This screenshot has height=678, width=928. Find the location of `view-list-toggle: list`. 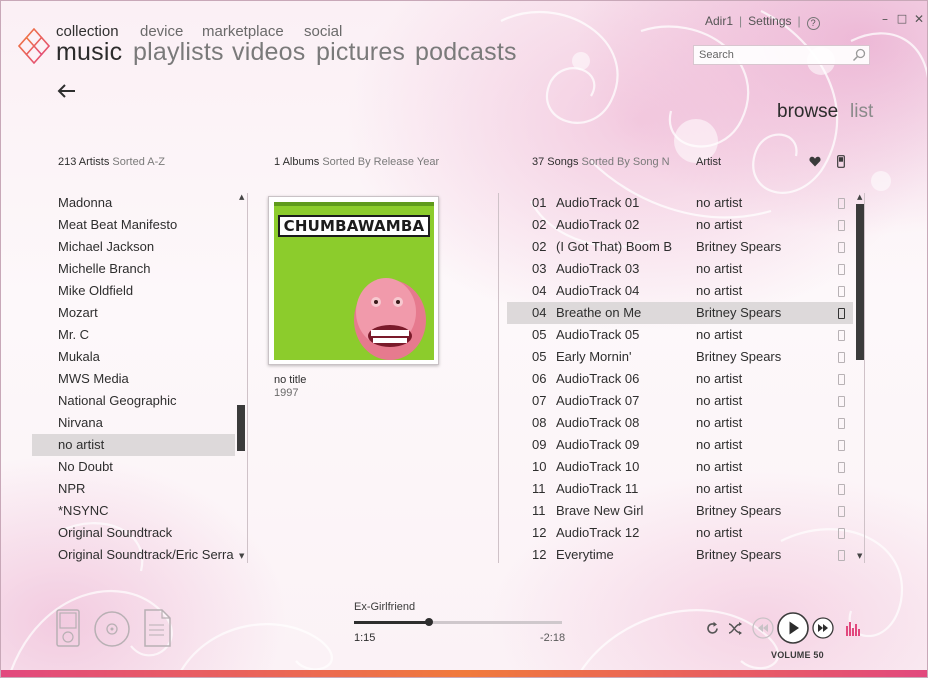

view-list-toggle: list is located at coordinates (861, 112).